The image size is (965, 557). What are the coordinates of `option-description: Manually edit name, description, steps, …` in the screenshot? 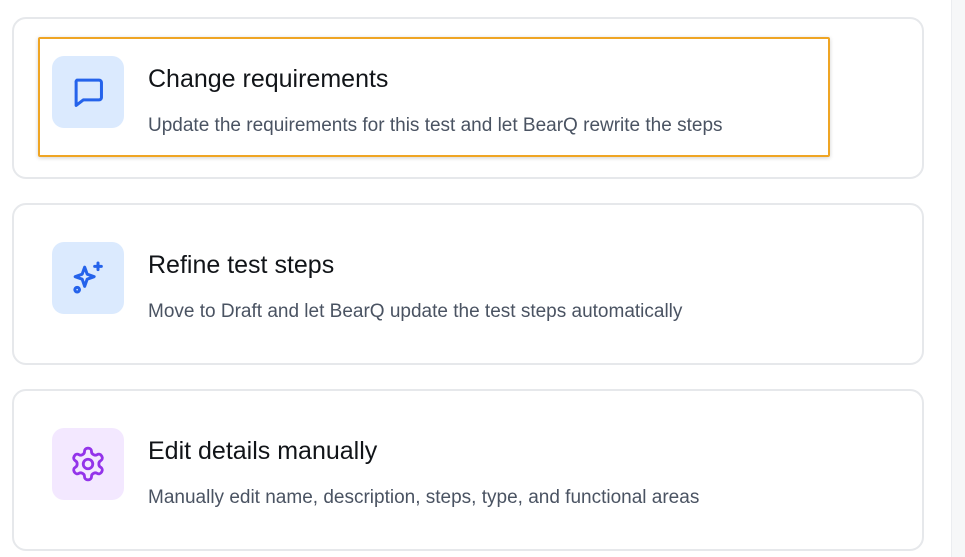 It's located at (424, 497).